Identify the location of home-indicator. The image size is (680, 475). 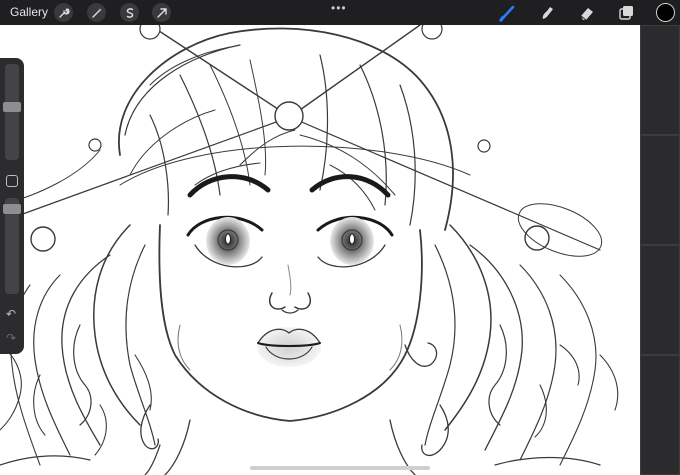
(340, 468).